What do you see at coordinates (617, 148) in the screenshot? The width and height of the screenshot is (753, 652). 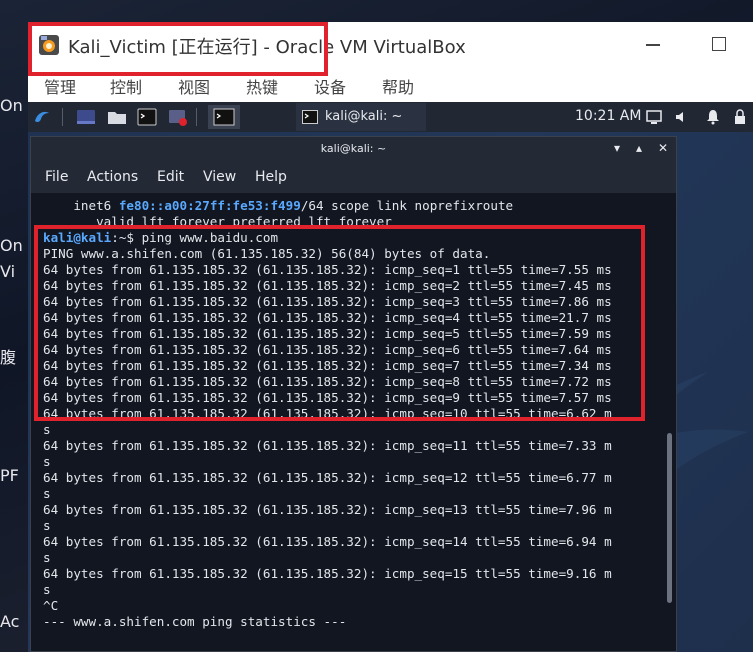 I see `terminal-minimize-button: ▾` at bounding box center [617, 148].